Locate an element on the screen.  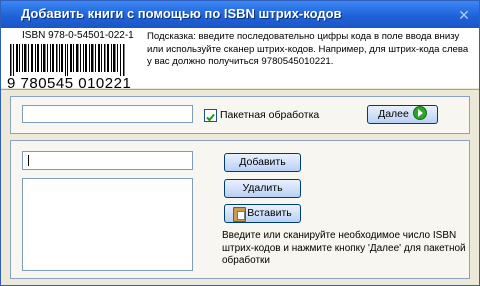
next-arrow-icon is located at coordinates (419, 113).